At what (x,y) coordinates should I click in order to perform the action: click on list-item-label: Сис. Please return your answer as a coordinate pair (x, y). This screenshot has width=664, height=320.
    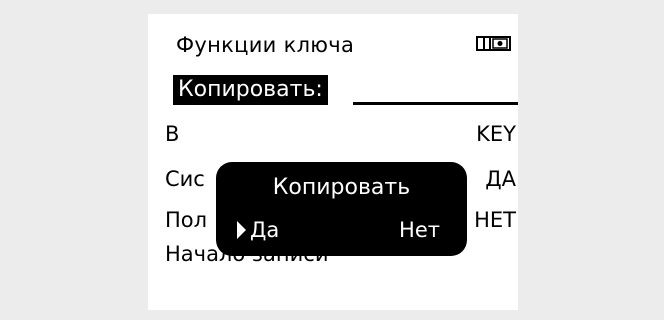
    Looking at the image, I should click on (185, 179).